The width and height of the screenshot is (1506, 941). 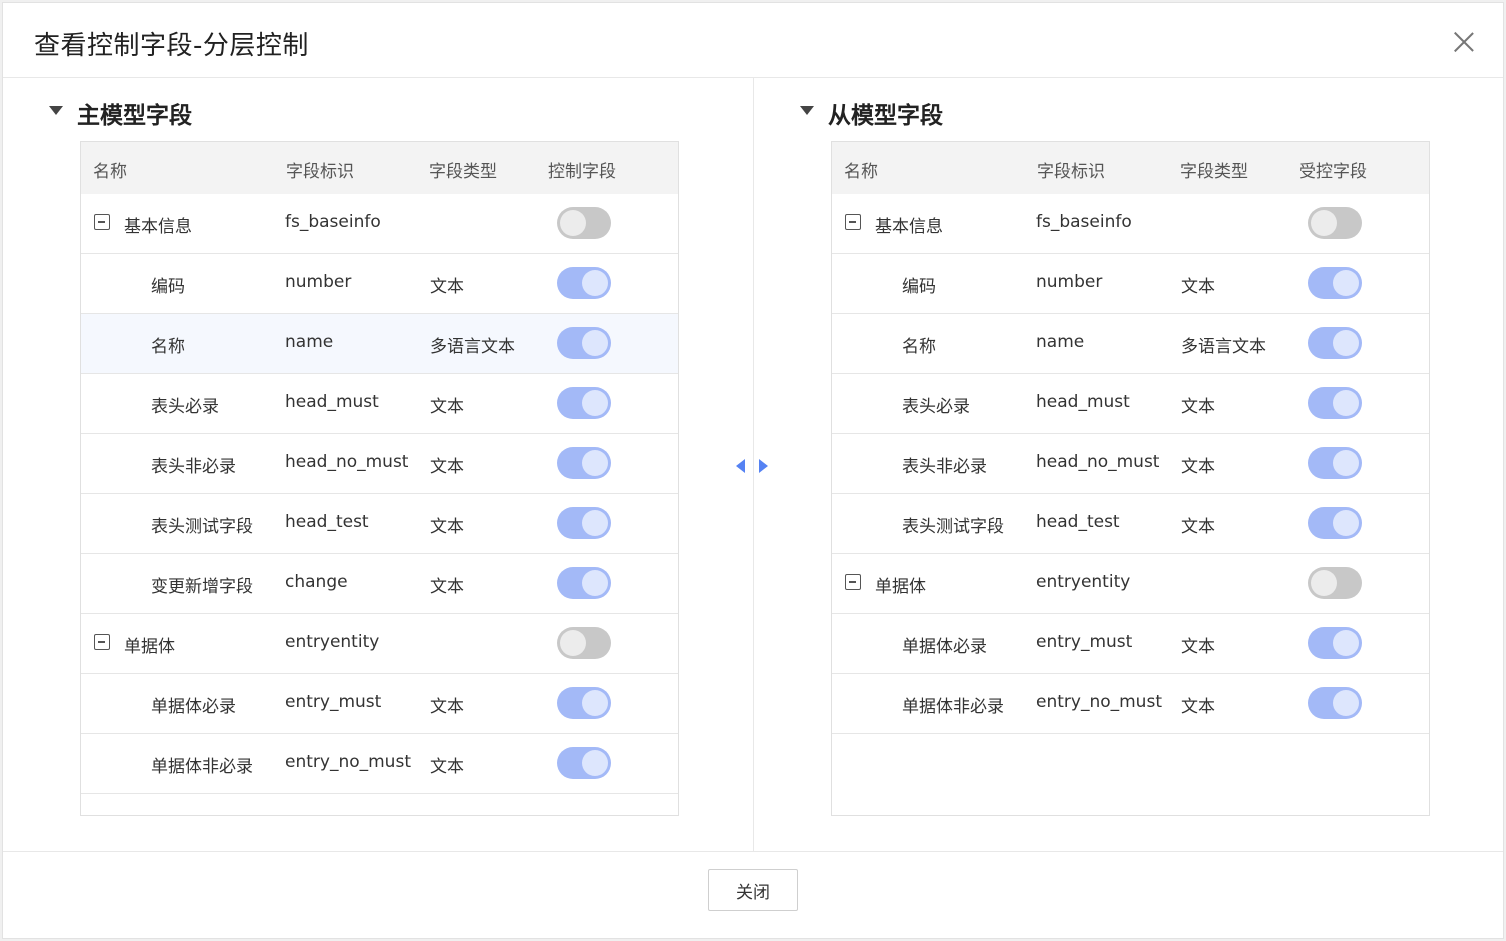 I want to click on dialog-footer: 关闭, so click(x=753, y=894).